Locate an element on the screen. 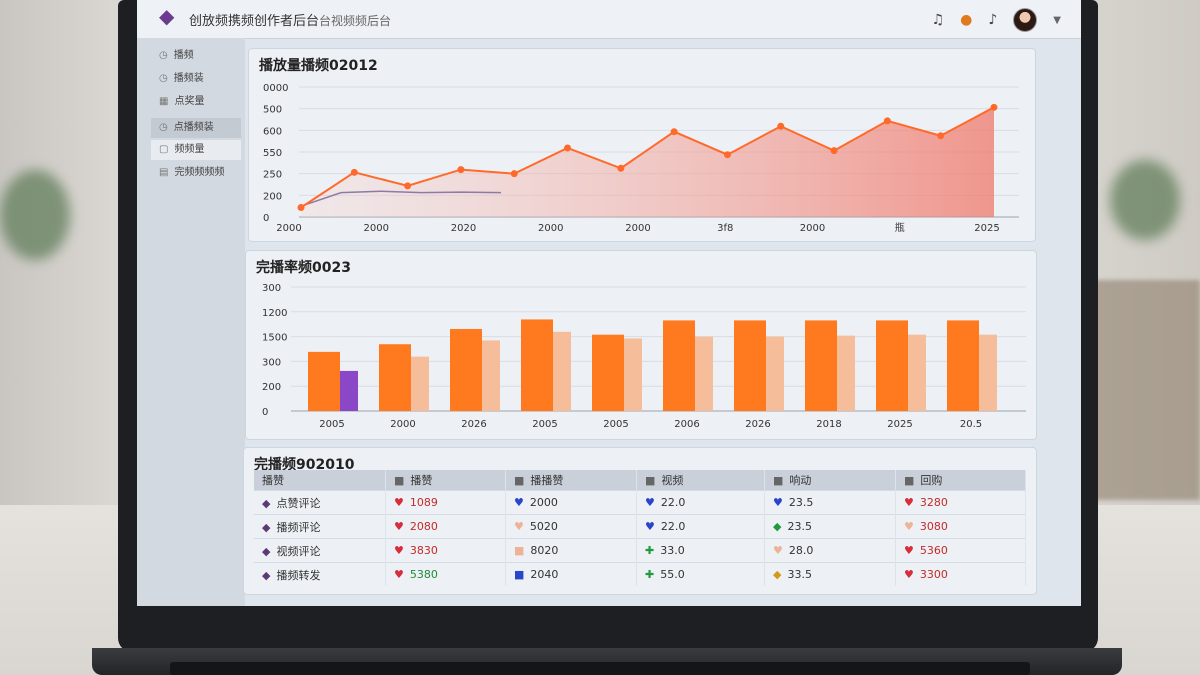 The image size is (1200, 675). top-icons: ♫ ● ♪ ▼ is located at coordinates (996, 20).